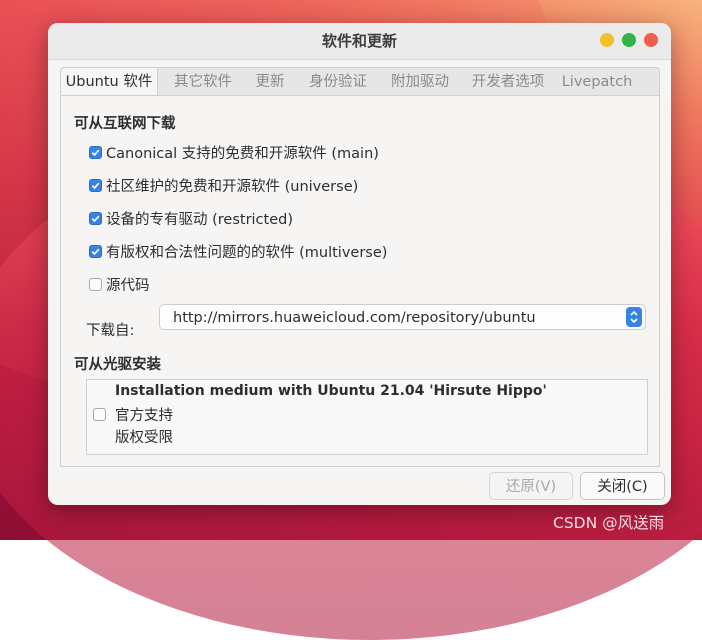 Image resolution: width=702 pixels, height=640 pixels. Describe the element at coordinates (338, 82) in the screenshot. I see `tab-authentication: 身份验证` at that location.